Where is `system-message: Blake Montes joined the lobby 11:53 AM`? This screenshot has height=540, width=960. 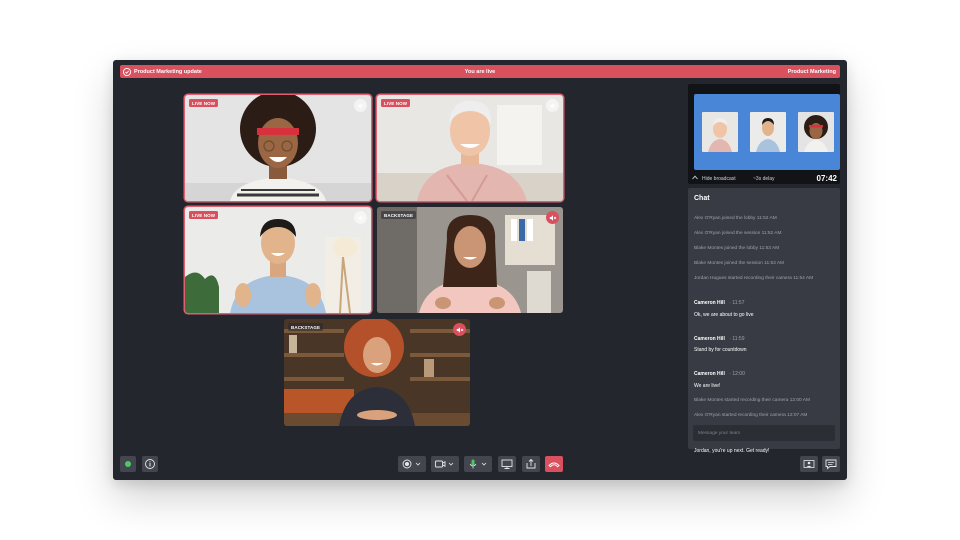
system-message: Blake Montes joined the lobby 11:53 AM is located at coordinates (737, 248).